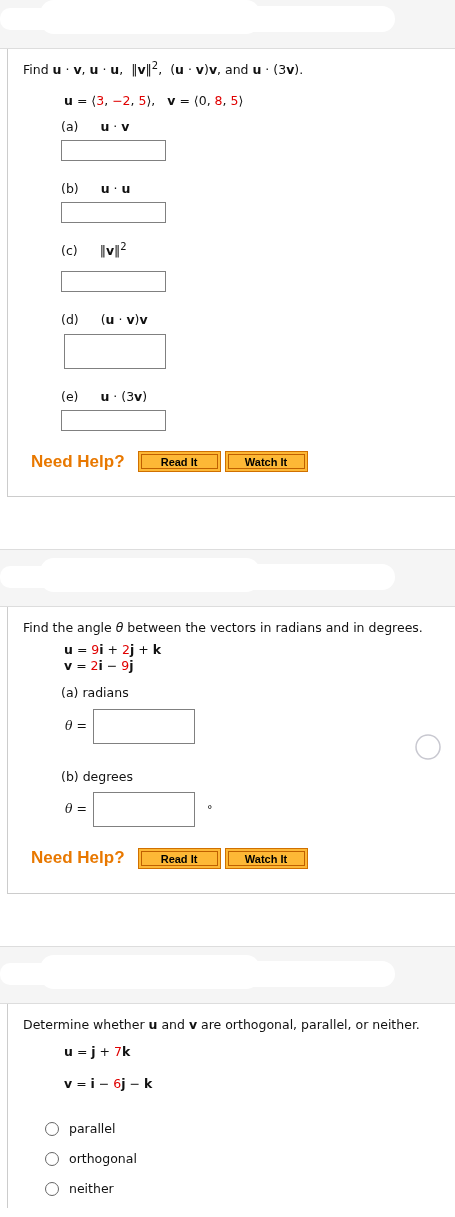 The height and width of the screenshot is (1217, 455). I want to click on part-expression: u · v, so click(115, 126).